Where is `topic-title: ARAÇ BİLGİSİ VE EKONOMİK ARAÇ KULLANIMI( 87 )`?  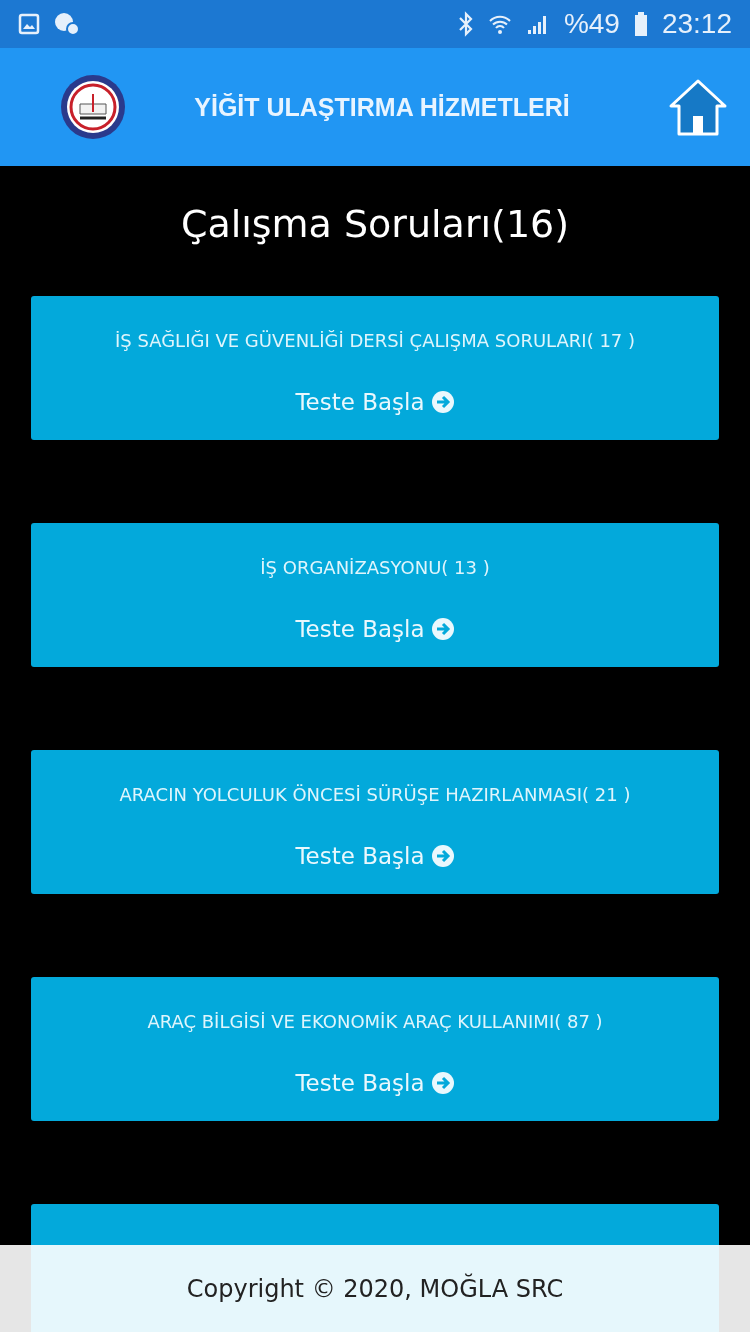
topic-title: ARAÇ BİLGİSİ VE EKONOMİK ARAÇ KULLANIMI( 87 ) is located at coordinates (375, 1021).